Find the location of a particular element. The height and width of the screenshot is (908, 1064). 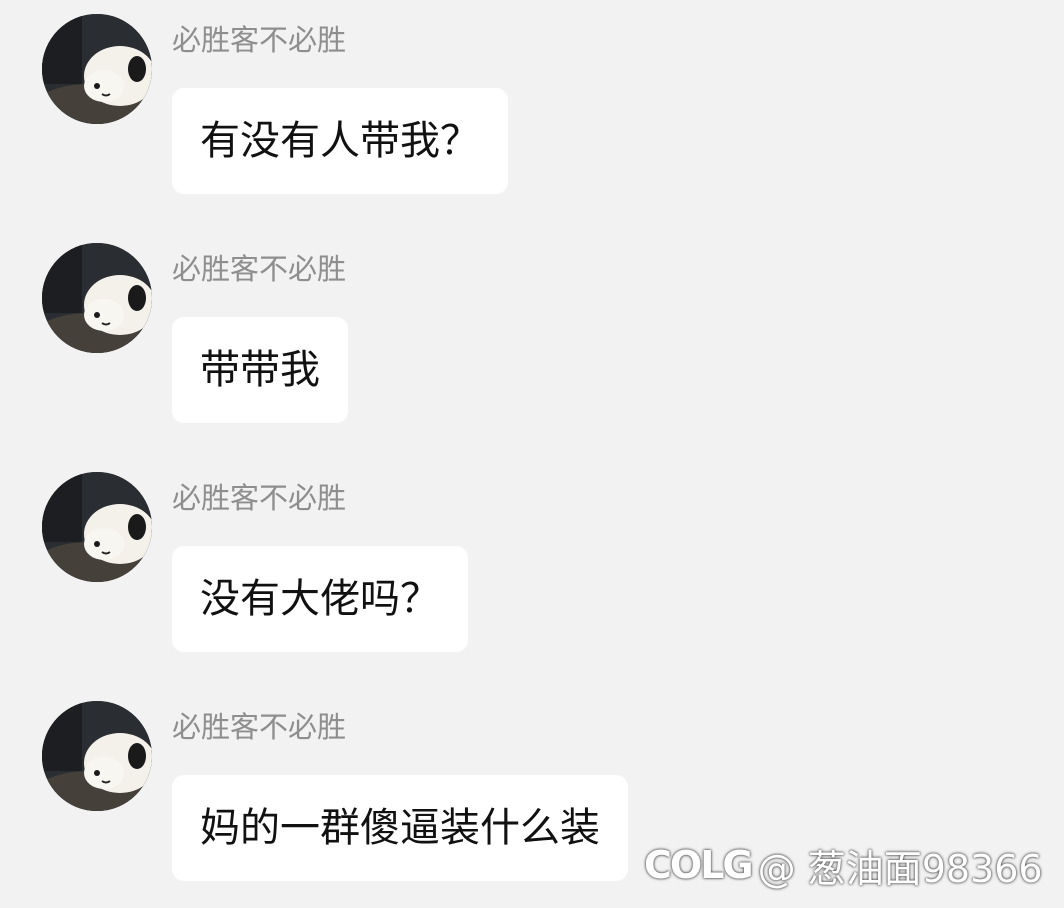

message-bubble: 没有大佬吗？ is located at coordinates (320, 599).